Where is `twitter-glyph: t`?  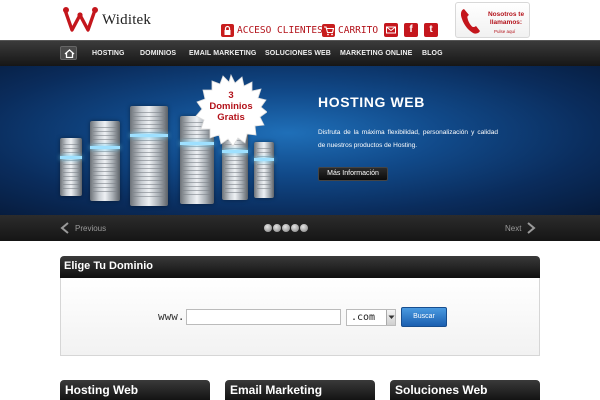
twitter-glyph: t is located at coordinates (431, 29).